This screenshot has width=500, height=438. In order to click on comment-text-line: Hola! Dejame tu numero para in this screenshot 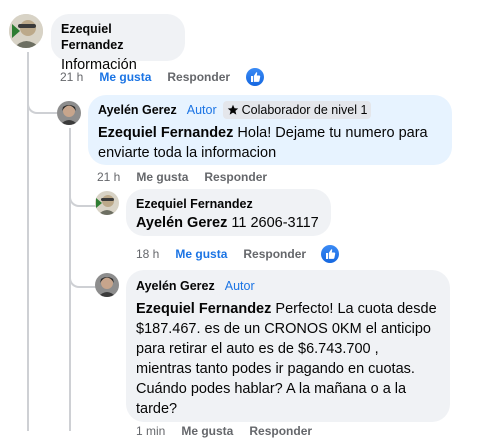, I will do `click(332, 133)`.